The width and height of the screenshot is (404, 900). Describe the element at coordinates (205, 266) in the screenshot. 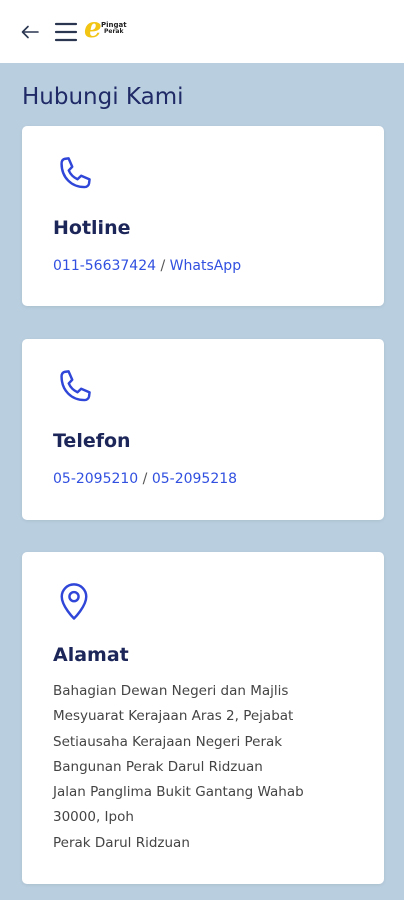

I see `whatsapp-link: WhatsApp` at that location.